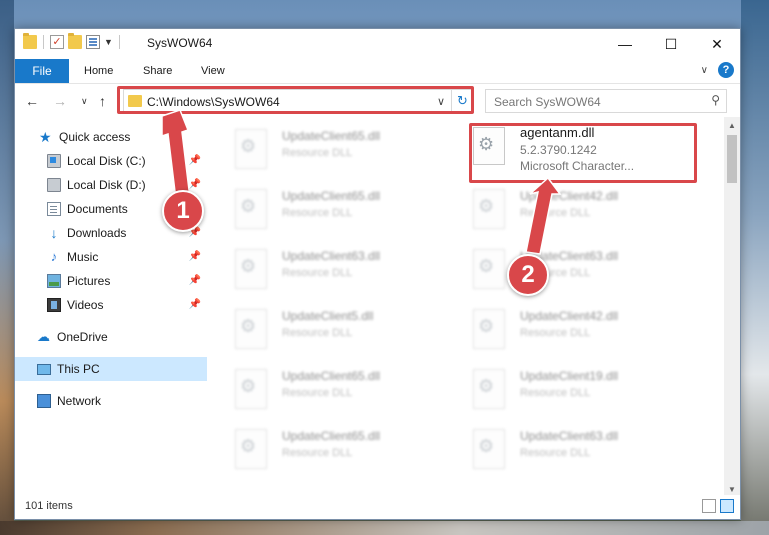 The width and height of the screenshot is (769, 535). I want to click on scrollbar-thumb, so click(732, 159).